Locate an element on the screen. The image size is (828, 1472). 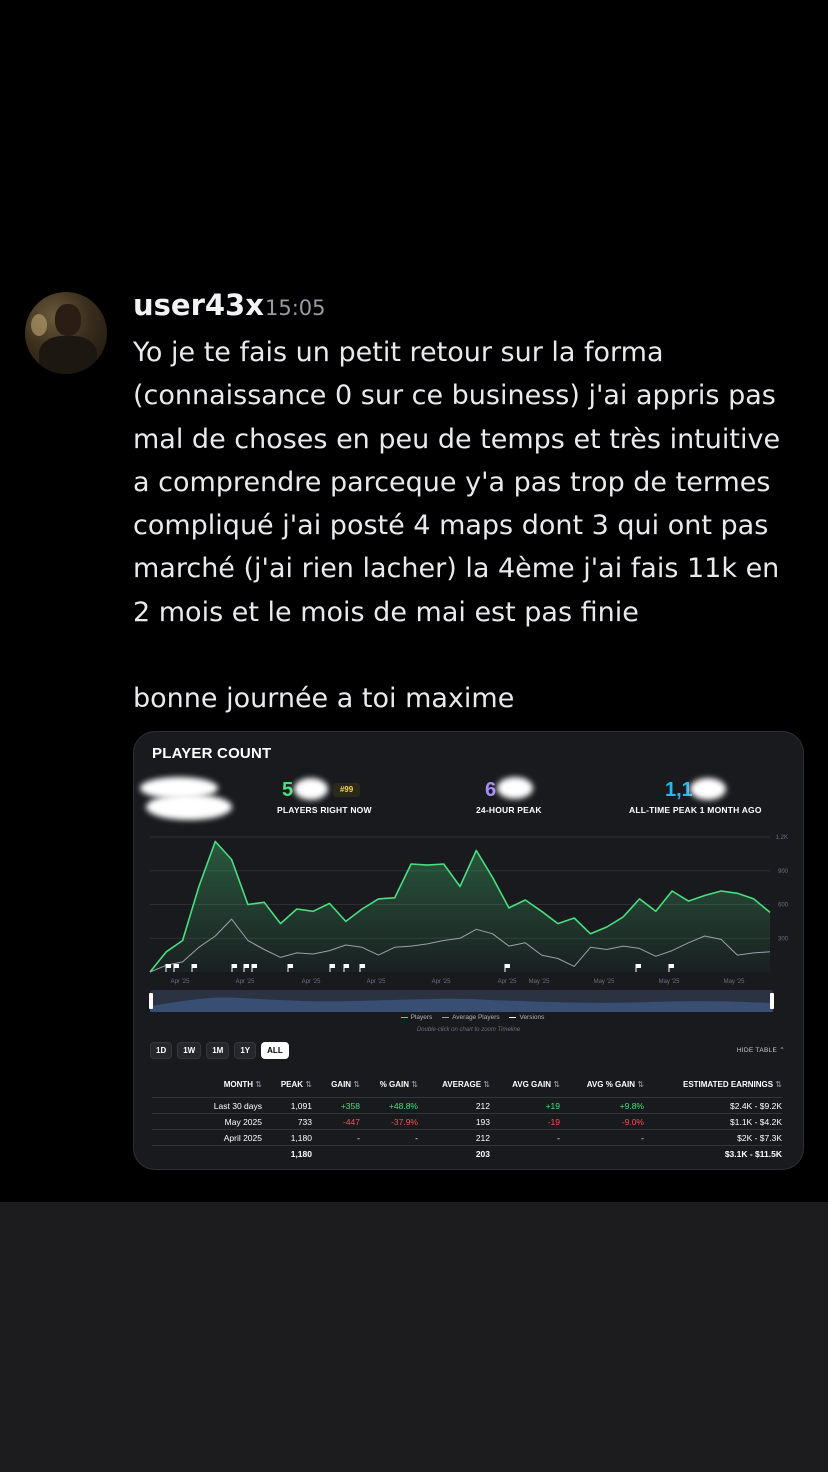
table-row: April 2025 1,180 - - 212 - - $2K - $7.3K is located at coordinates (467, 1137).